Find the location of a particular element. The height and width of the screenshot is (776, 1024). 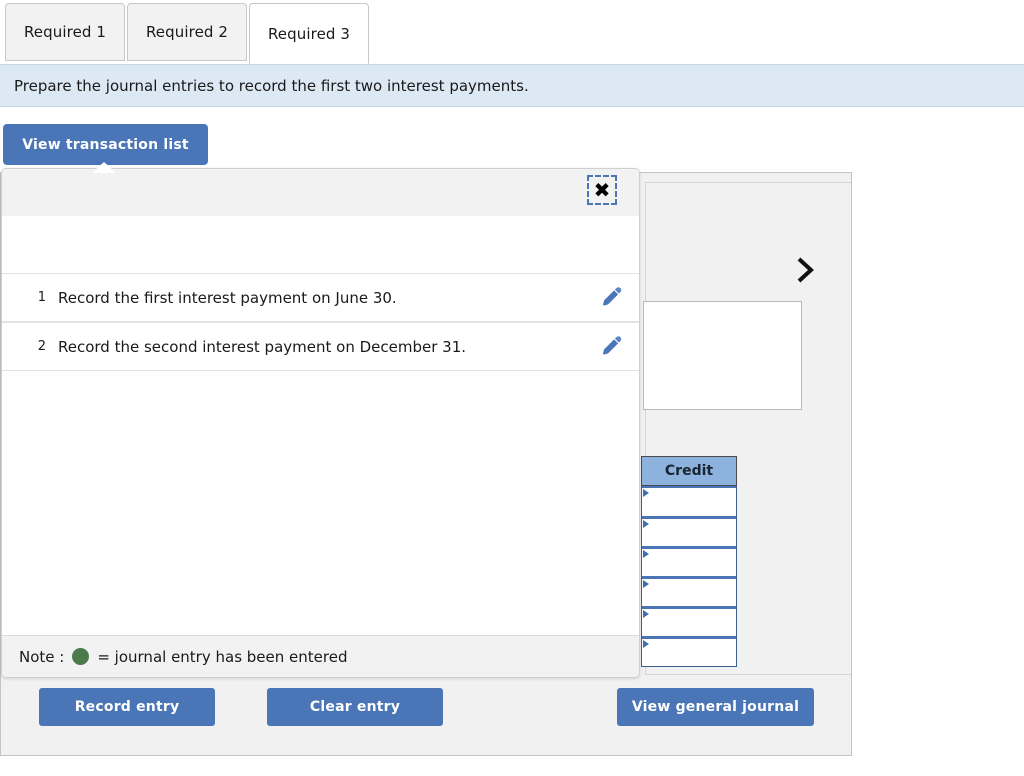

note-prefix: Note : is located at coordinates (42, 656).